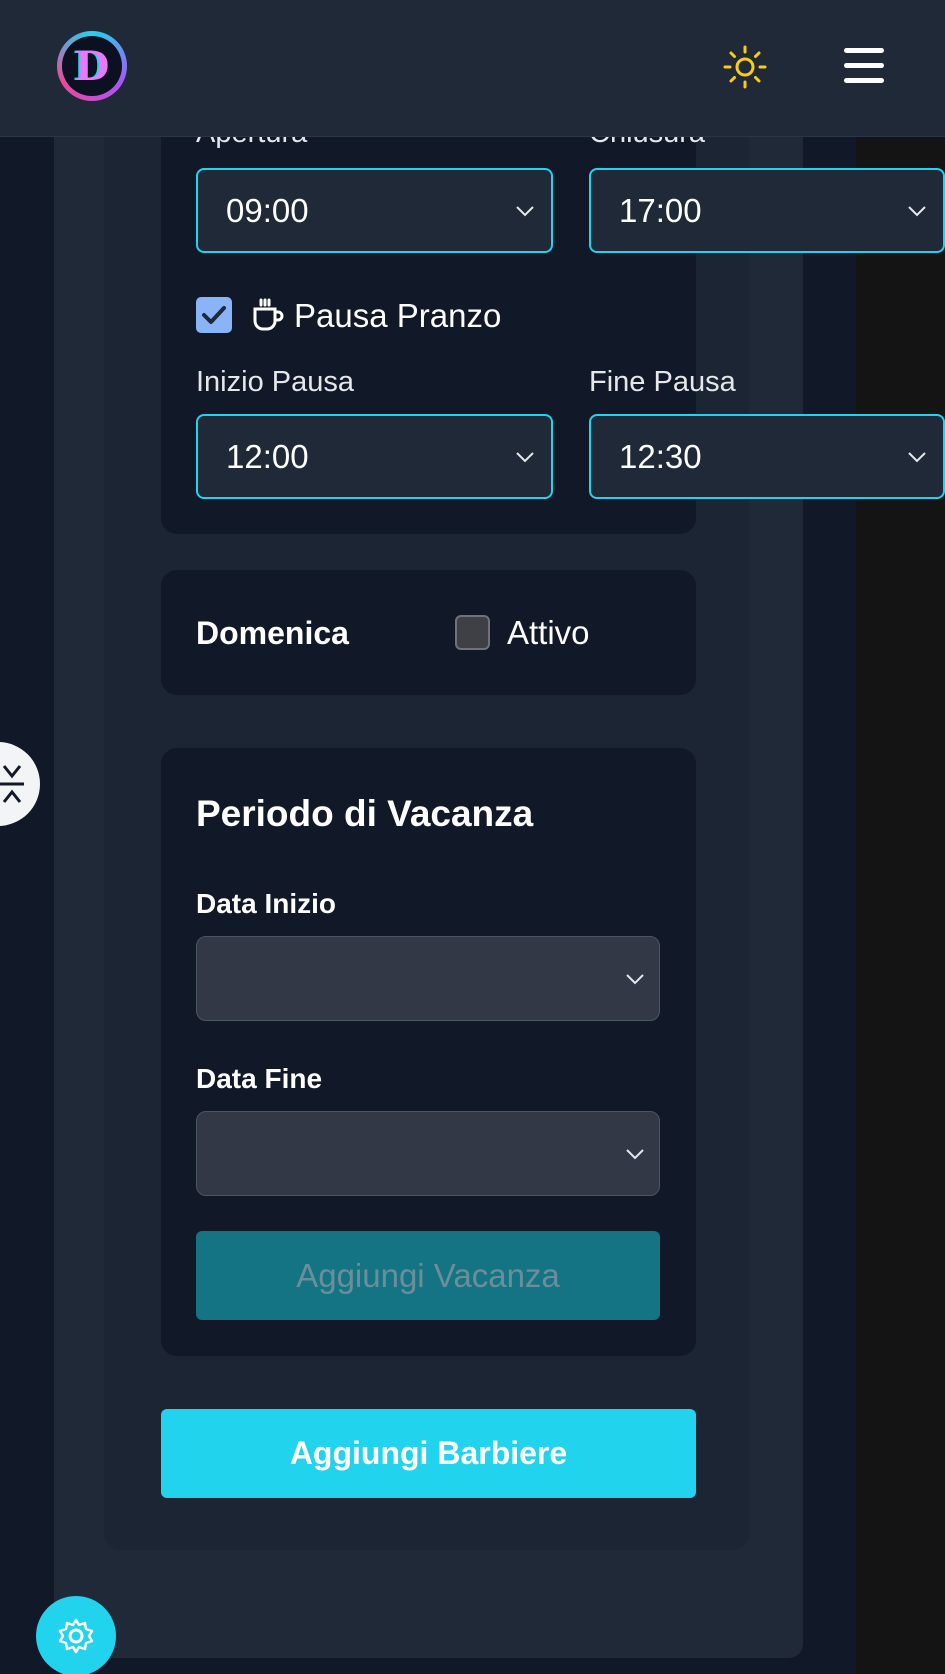 This screenshot has width=945, height=1674. What do you see at coordinates (548, 632) in the screenshot?
I see `sunday-active-label: Attivo` at bounding box center [548, 632].